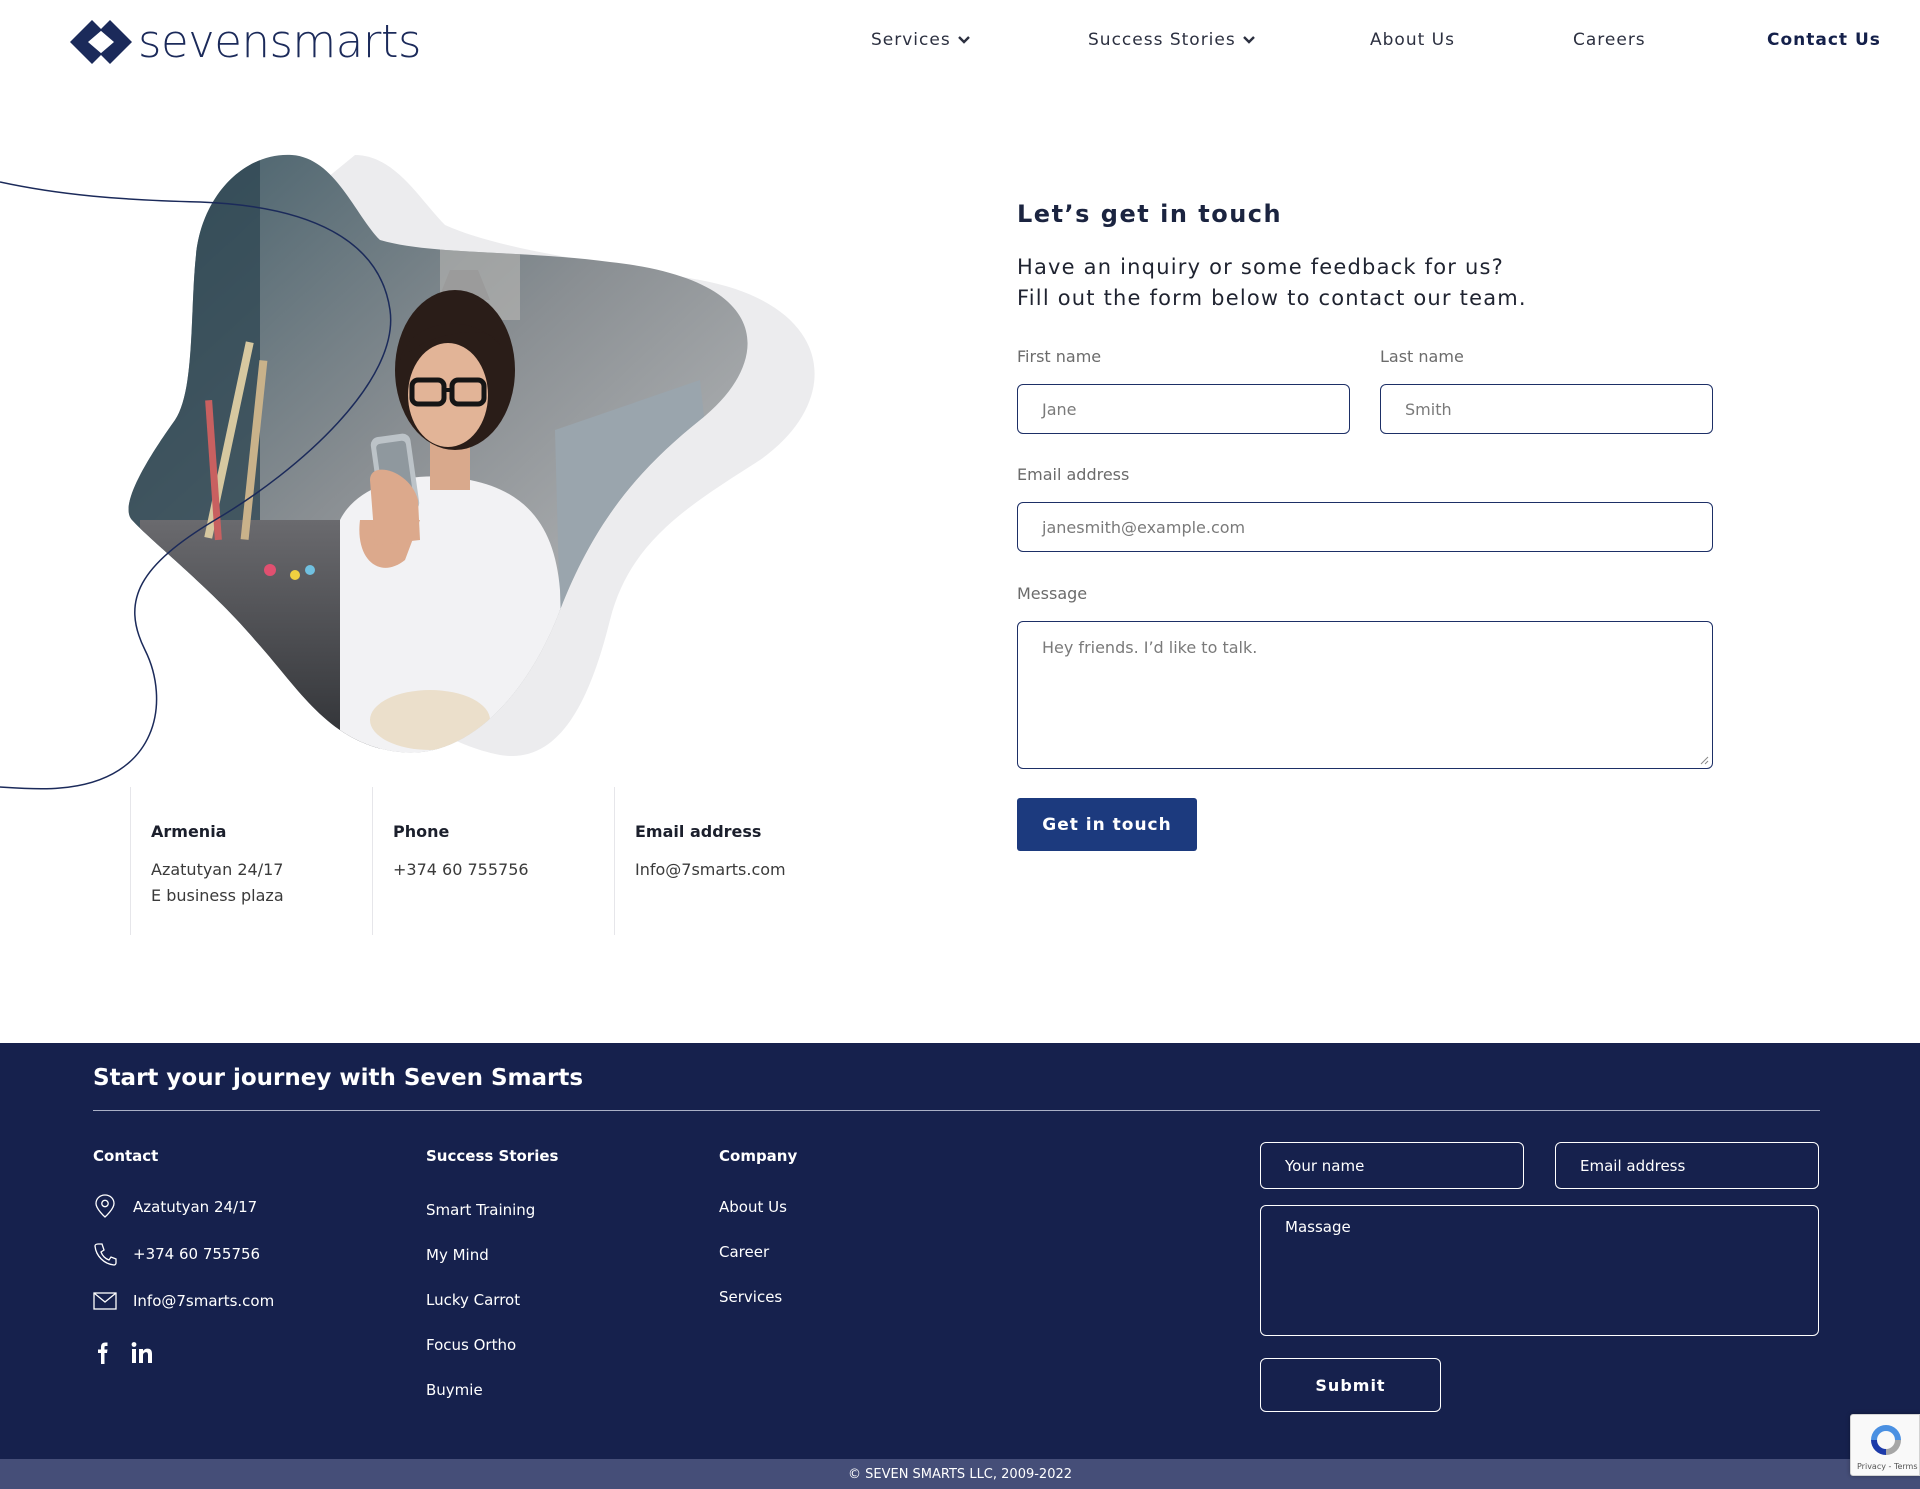  I want to click on copyright-bar: © SEVEN SMARTS LLC, 2009-2022, so click(960, 1474).